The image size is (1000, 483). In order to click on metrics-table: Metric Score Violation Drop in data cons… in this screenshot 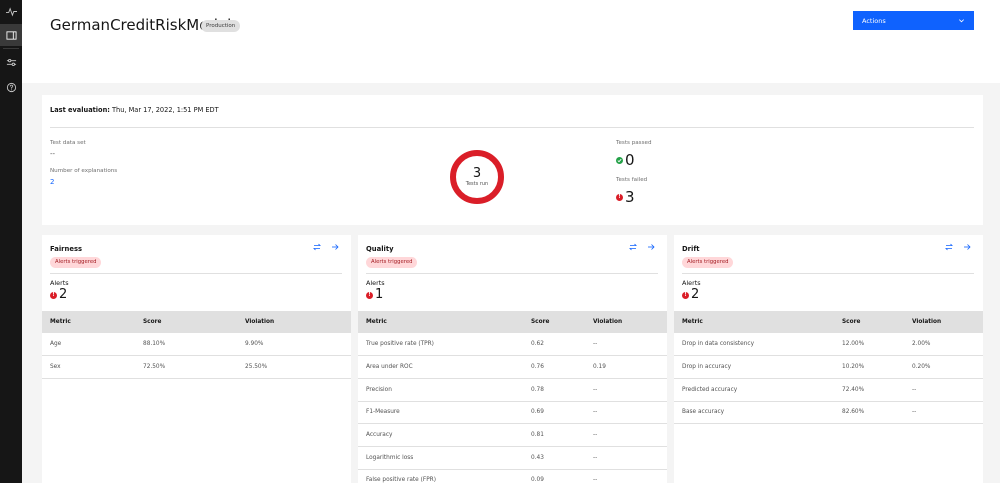, I will do `click(828, 368)`.